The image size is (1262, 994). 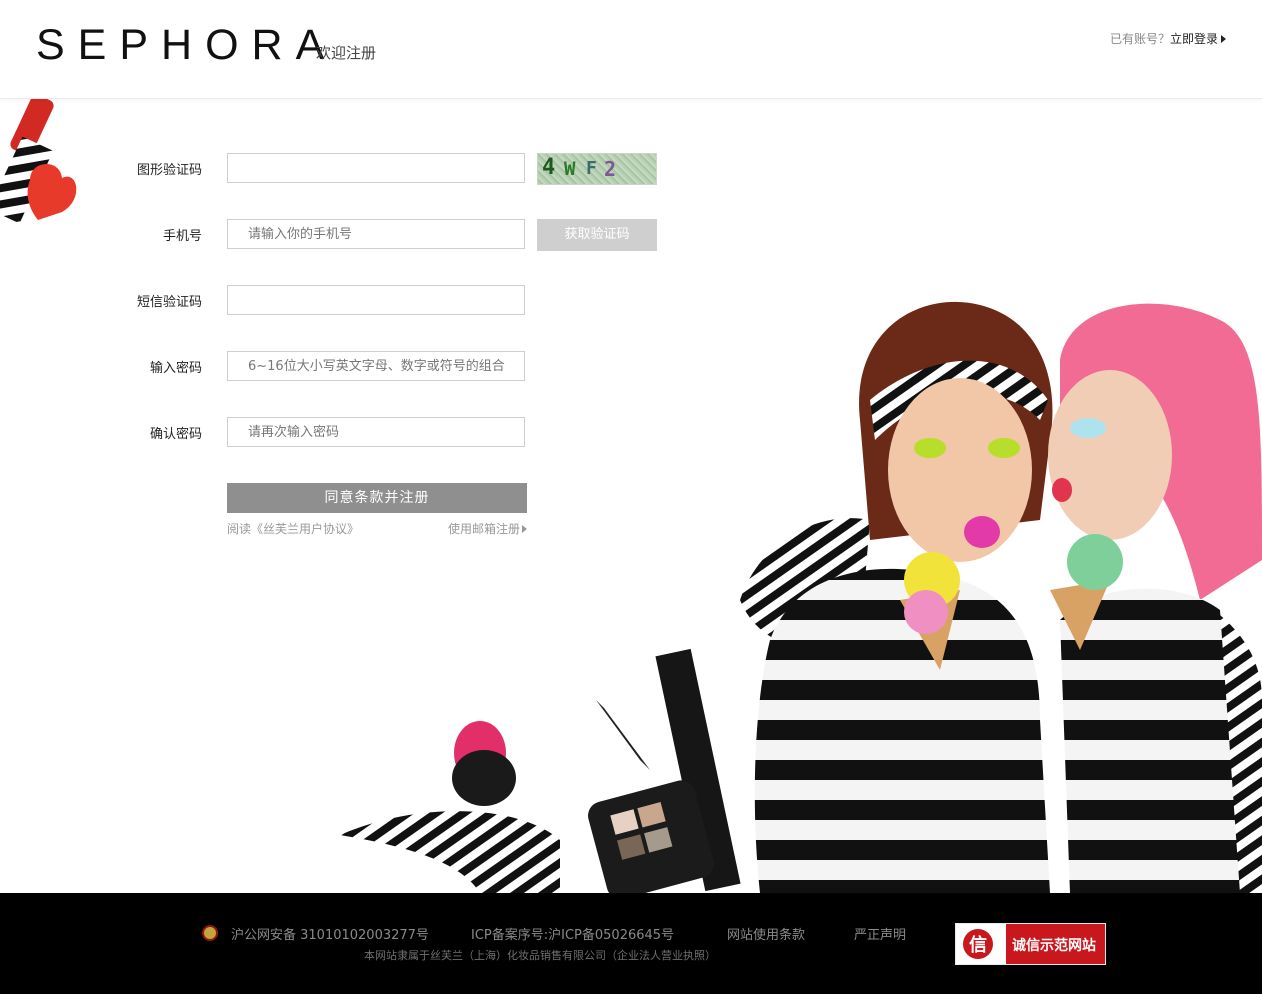 What do you see at coordinates (572, 933) in the screenshot?
I see `icp-record-link: ICP备案序号:沪ICP备05026645号` at bounding box center [572, 933].